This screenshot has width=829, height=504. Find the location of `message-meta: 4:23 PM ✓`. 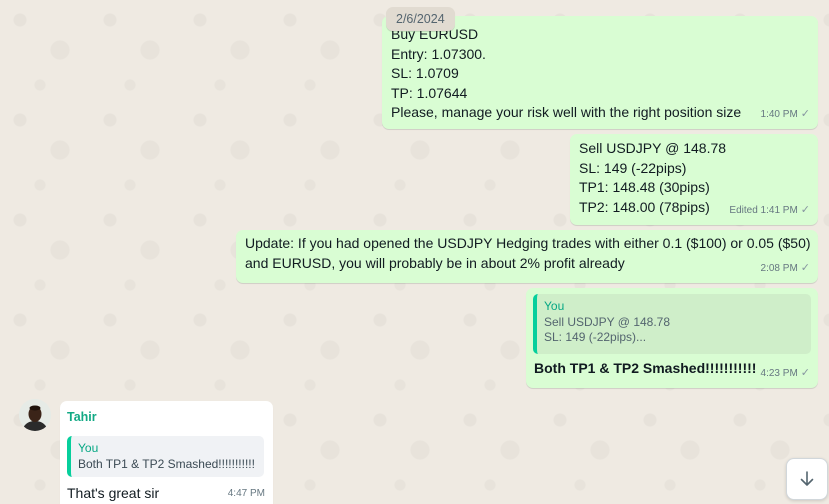

message-meta: 4:23 PM ✓ is located at coordinates (785, 374).